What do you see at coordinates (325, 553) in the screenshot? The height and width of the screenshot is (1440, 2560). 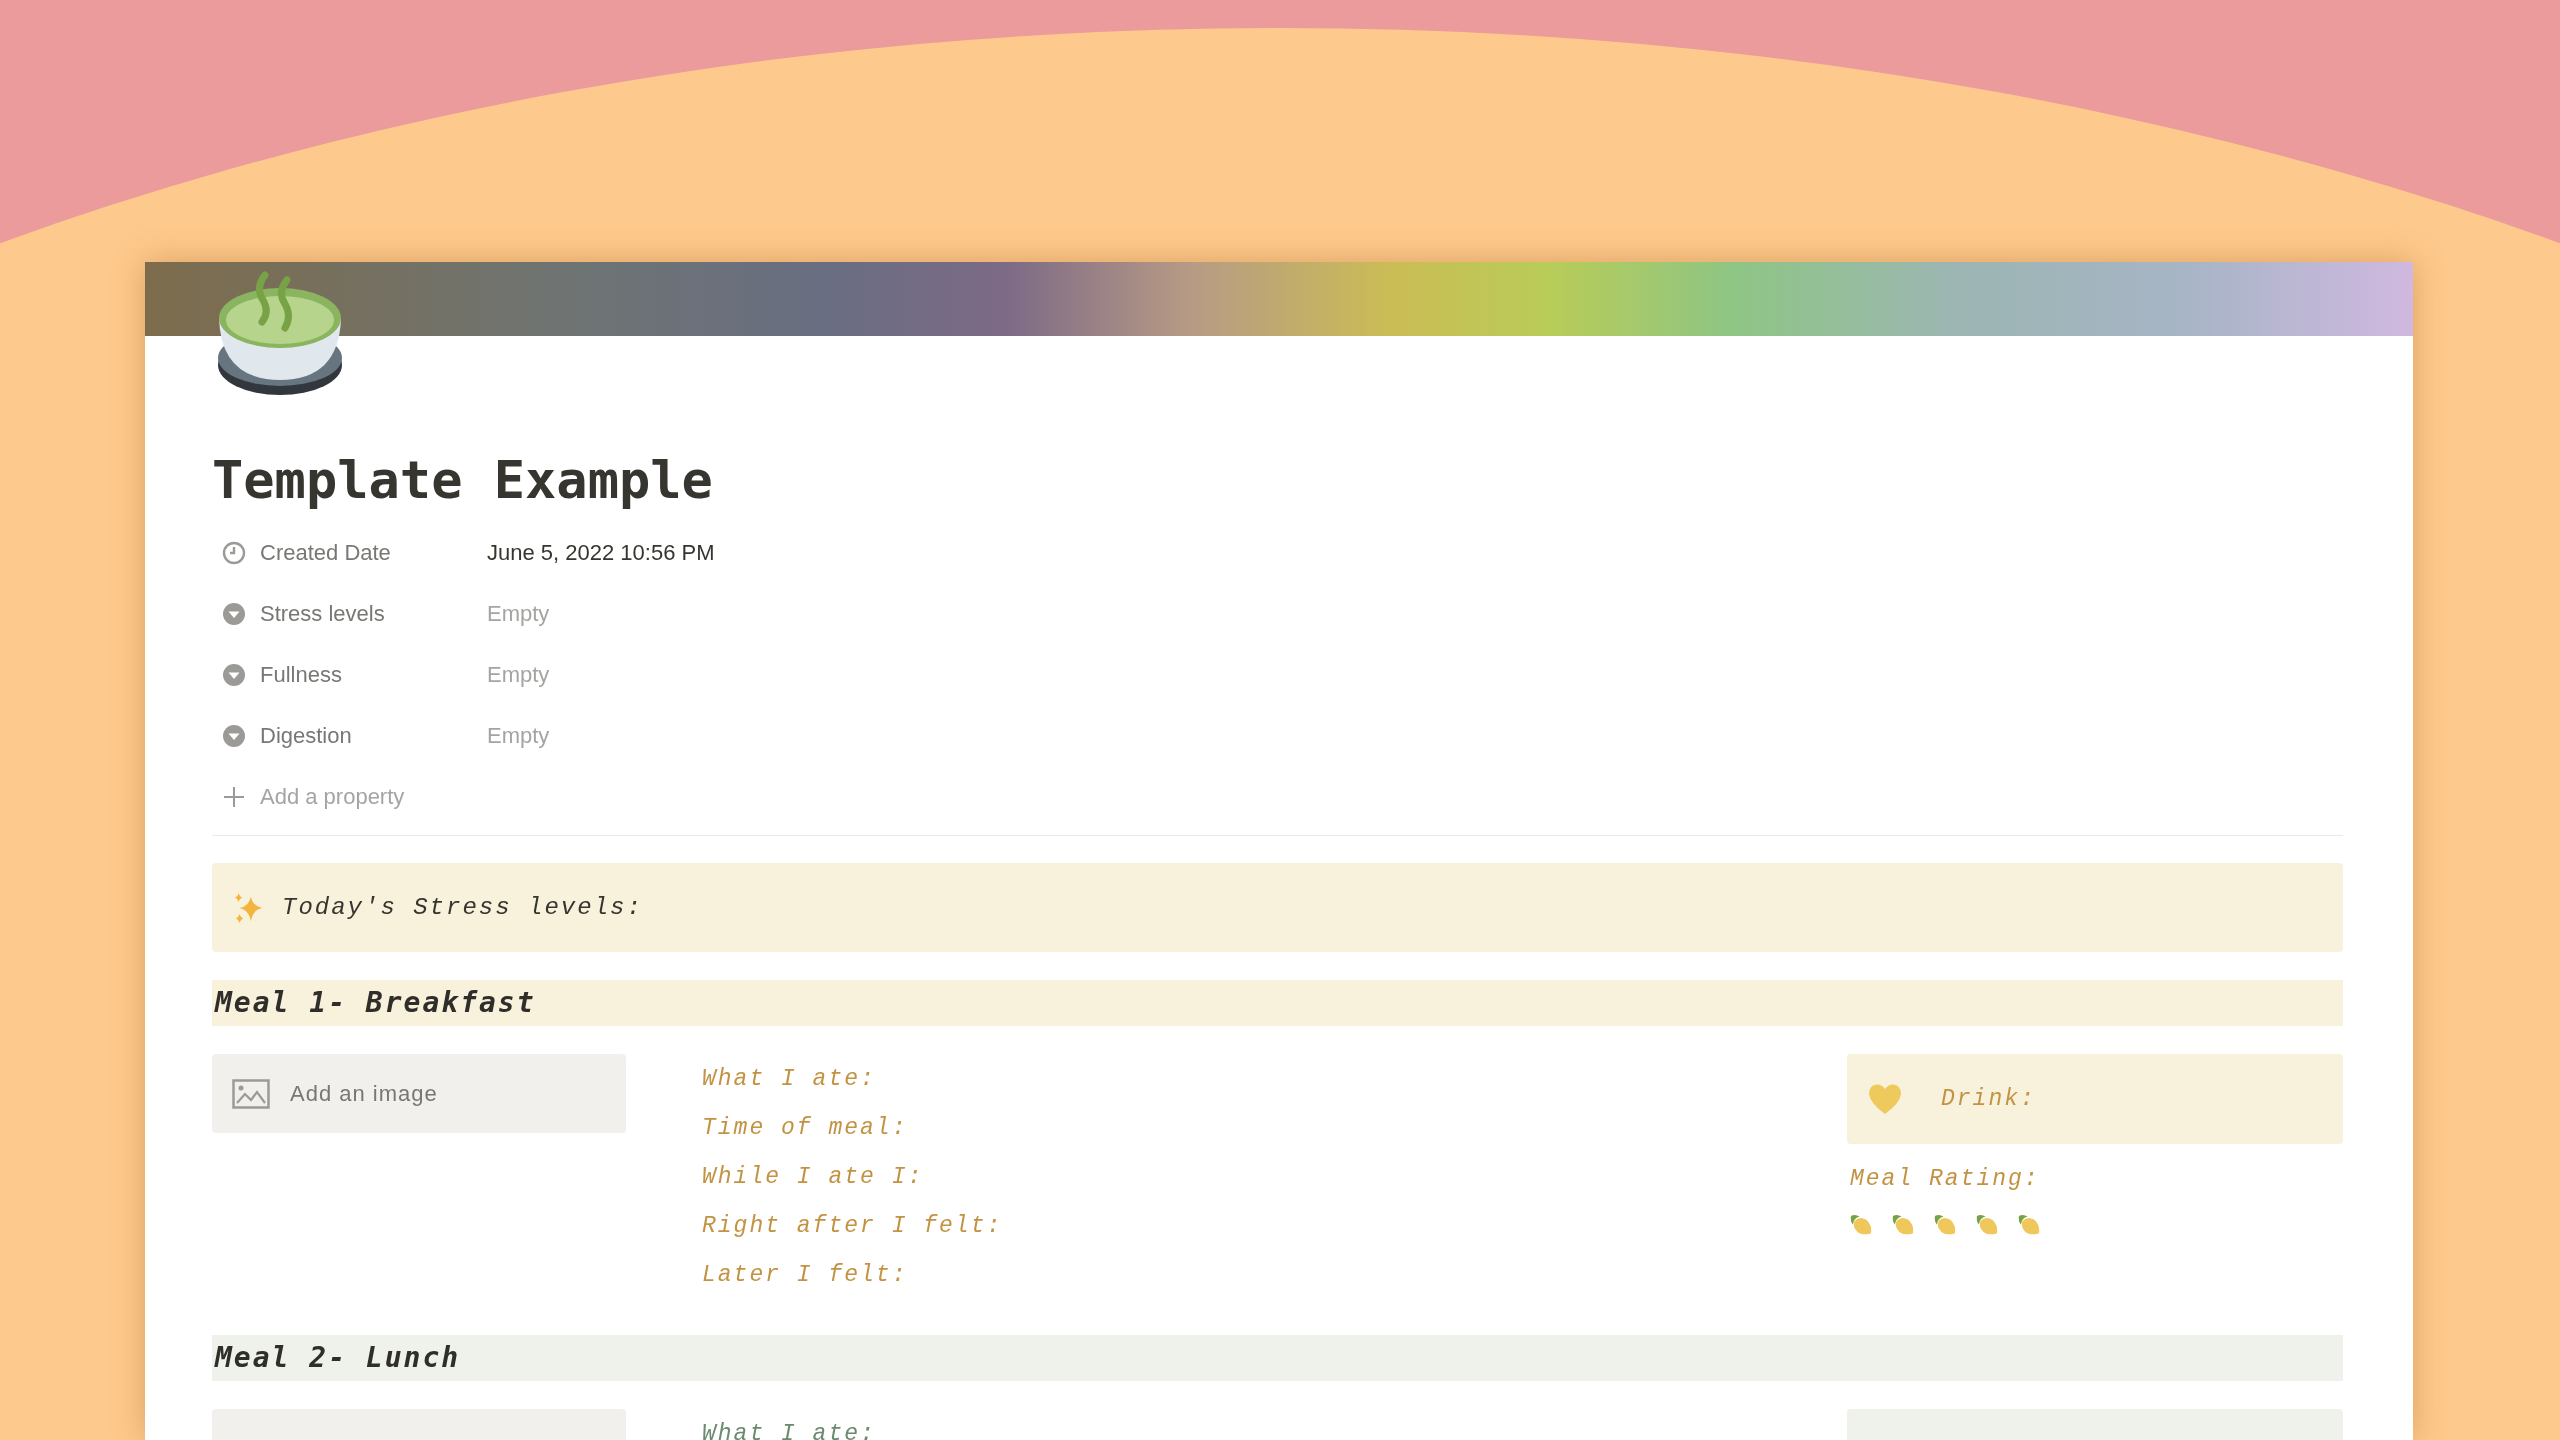 I see `property-label: Created Date` at bounding box center [325, 553].